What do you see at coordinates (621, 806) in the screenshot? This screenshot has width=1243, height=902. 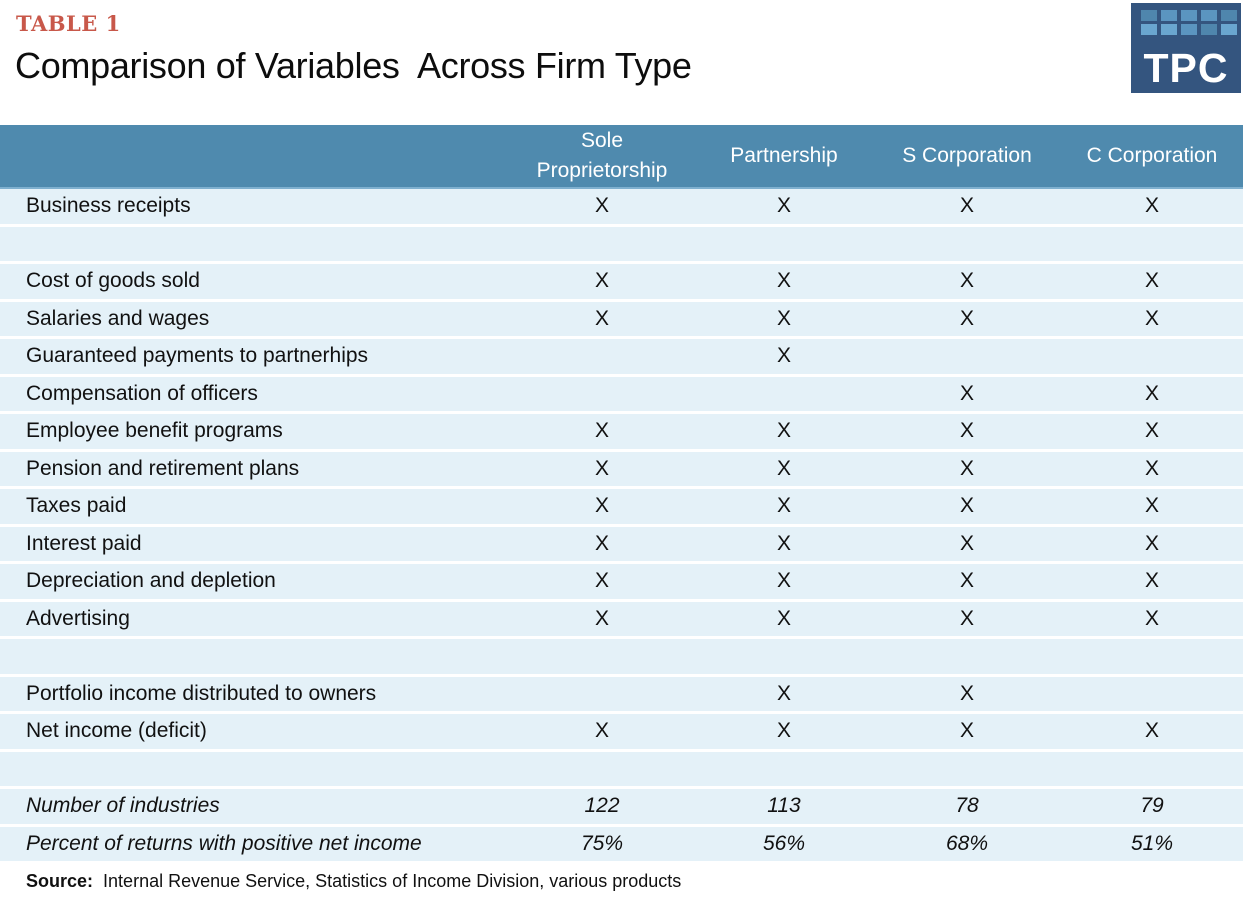 I see `table-row: Number of industries 122 113 78 79` at bounding box center [621, 806].